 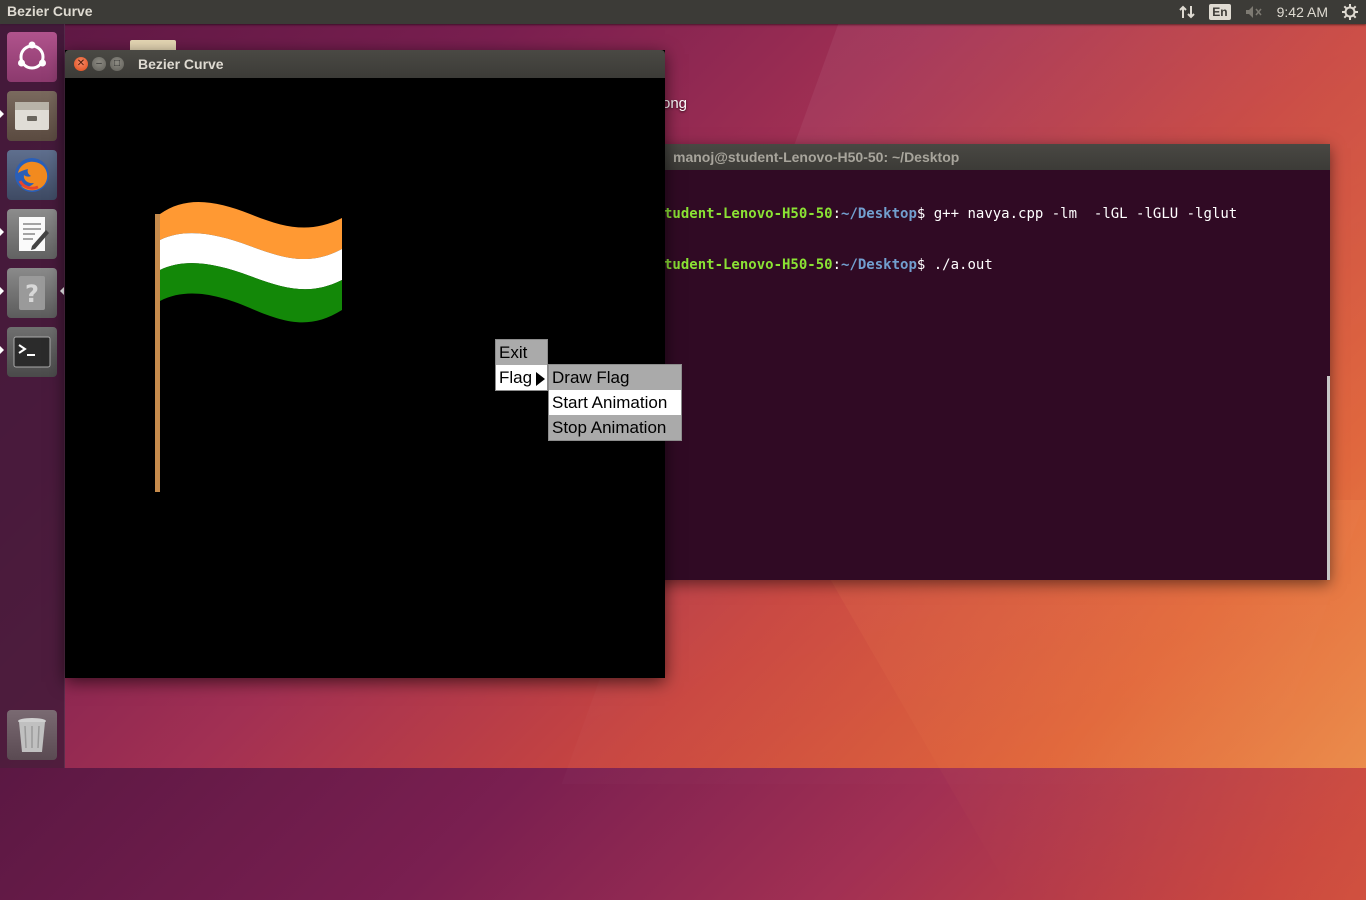 What do you see at coordinates (1302, 12) in the screenshot?
I see `clock: 9:42 AM` at bounding box center [1302, 12].